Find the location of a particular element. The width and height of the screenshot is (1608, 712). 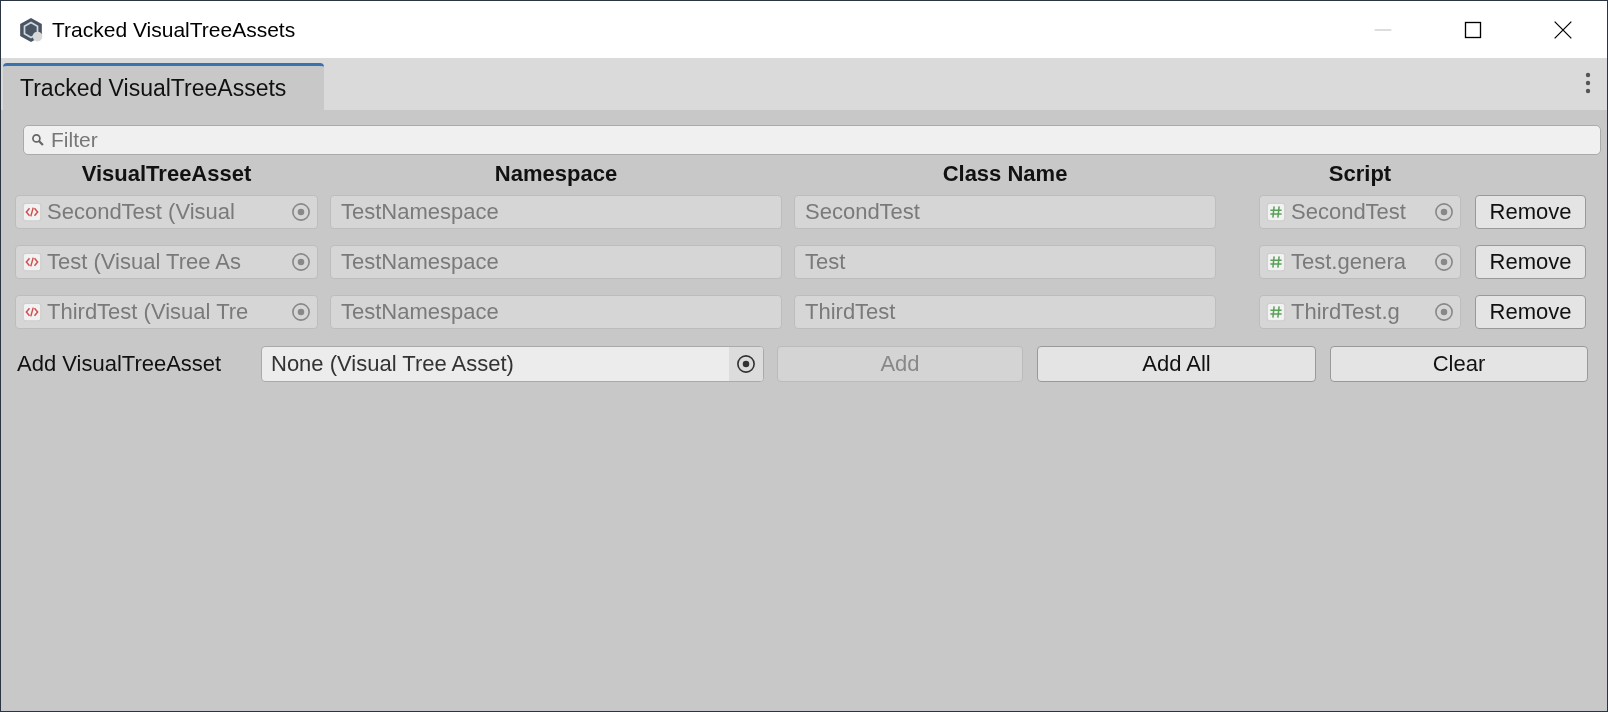

target-icon is located at coordinates (746, 364).